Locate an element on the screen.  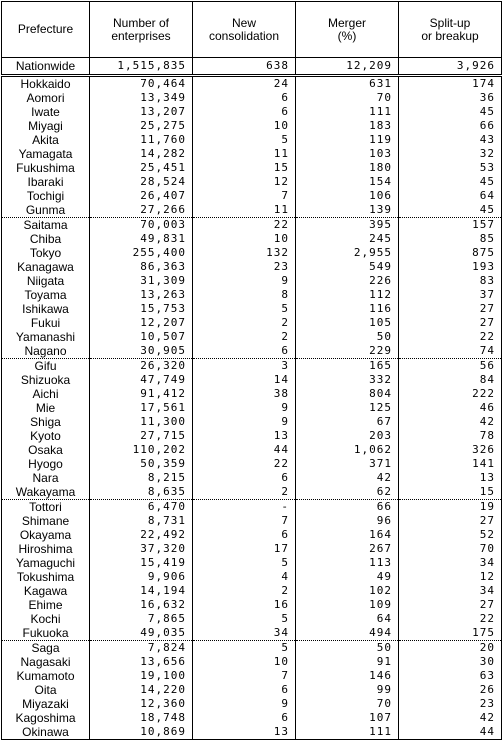
merger-value: 109 is located at coordinates (347, 605).